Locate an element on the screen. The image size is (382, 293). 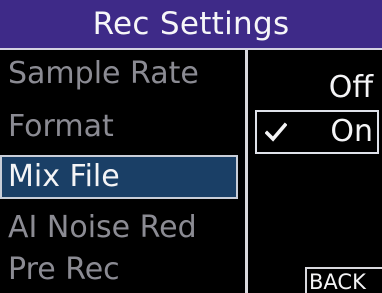
menu-item-mix-file: Mix File is located at coordinates (119, 177).